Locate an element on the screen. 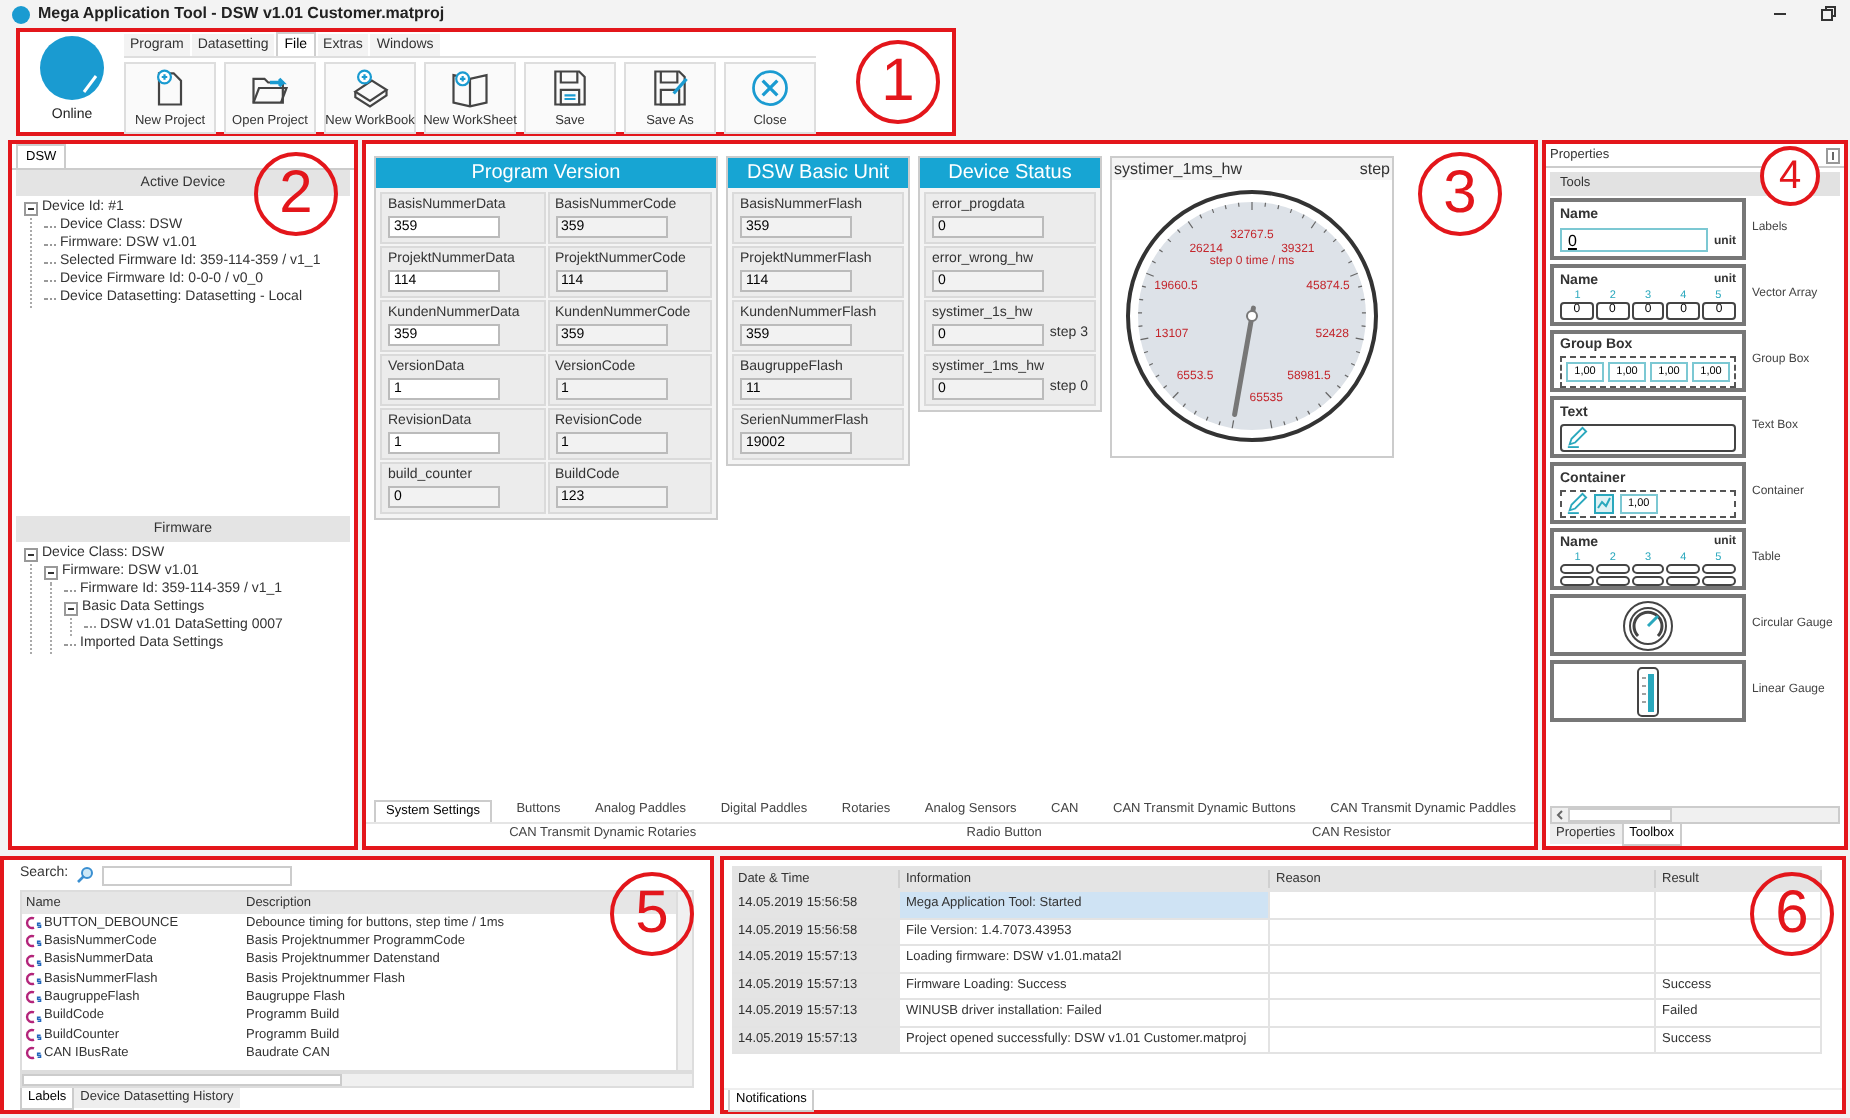 Image resolution: width=1850 pixels, height=1118 pixels. search-field is located at coordinates (197, 875).